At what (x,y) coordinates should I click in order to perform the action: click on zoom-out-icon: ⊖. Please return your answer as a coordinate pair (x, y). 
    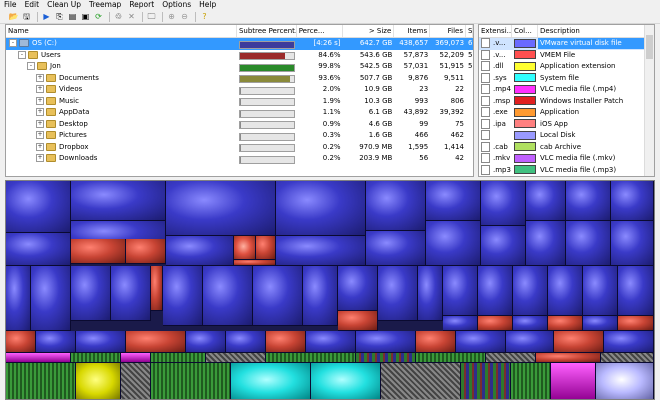
    Looking at the image, I should click on (184, 16).